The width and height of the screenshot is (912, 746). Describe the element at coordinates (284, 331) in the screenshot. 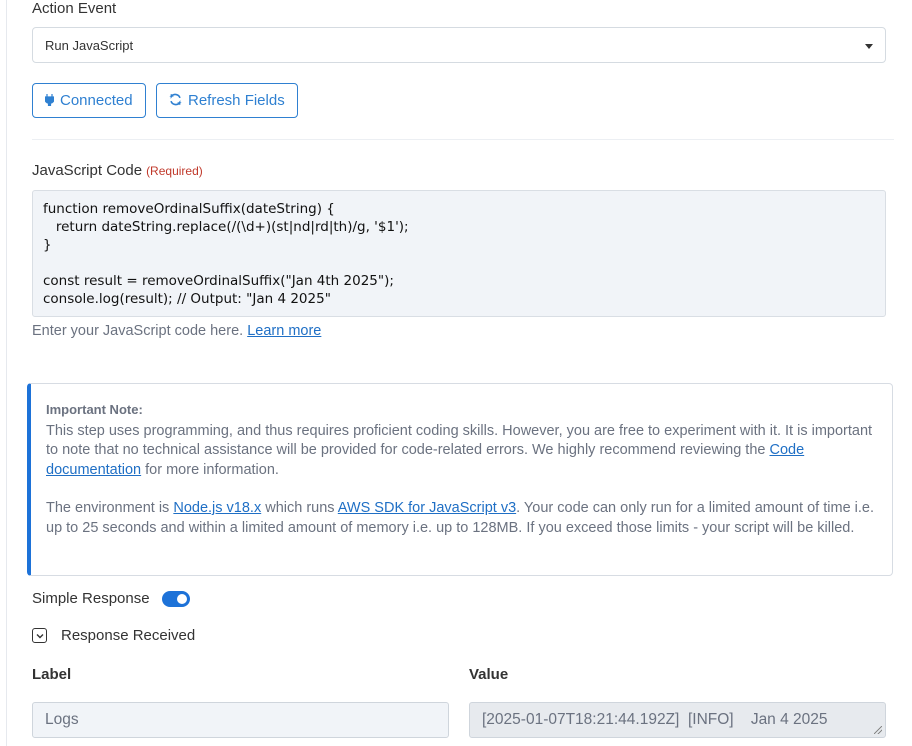

I see `learn-more-link: Learn more` at that location.